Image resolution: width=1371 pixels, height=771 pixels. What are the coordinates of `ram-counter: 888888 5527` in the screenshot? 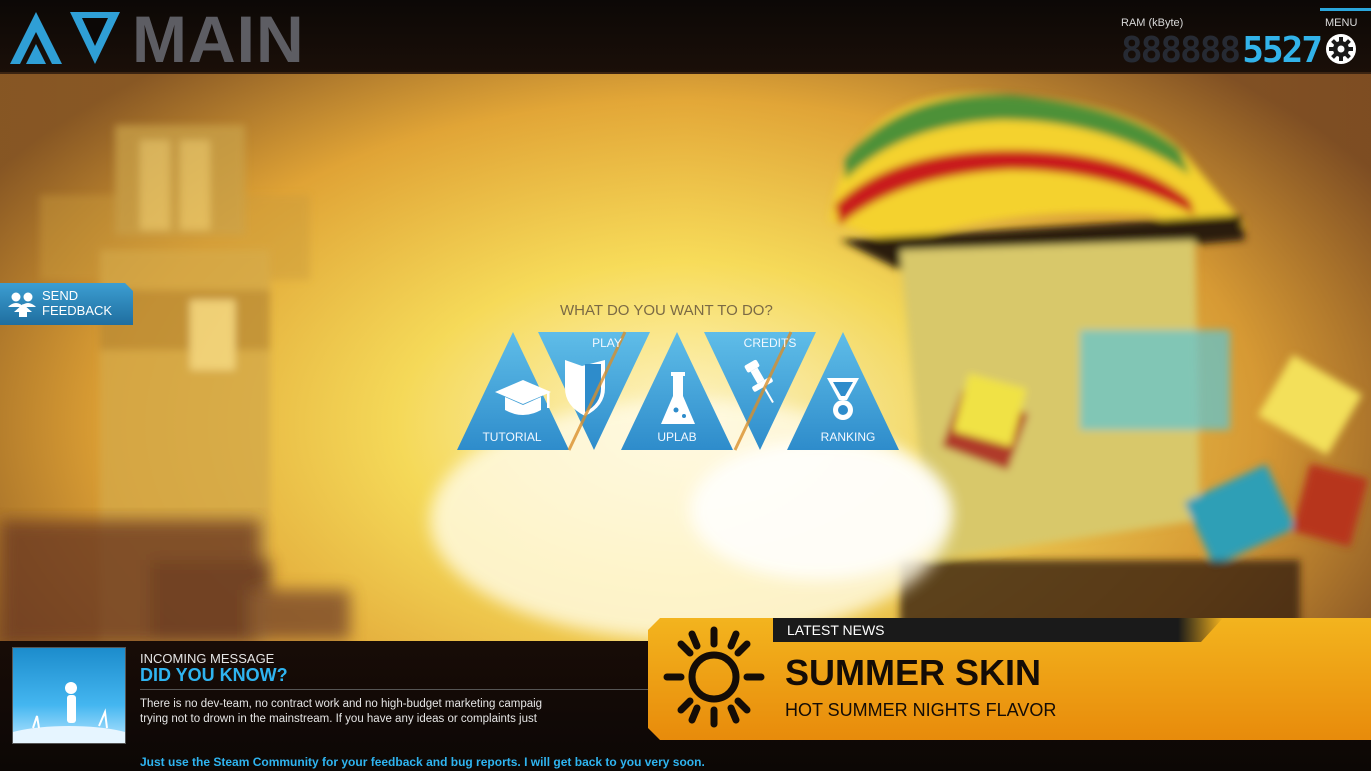 It's located at (1222, 50).